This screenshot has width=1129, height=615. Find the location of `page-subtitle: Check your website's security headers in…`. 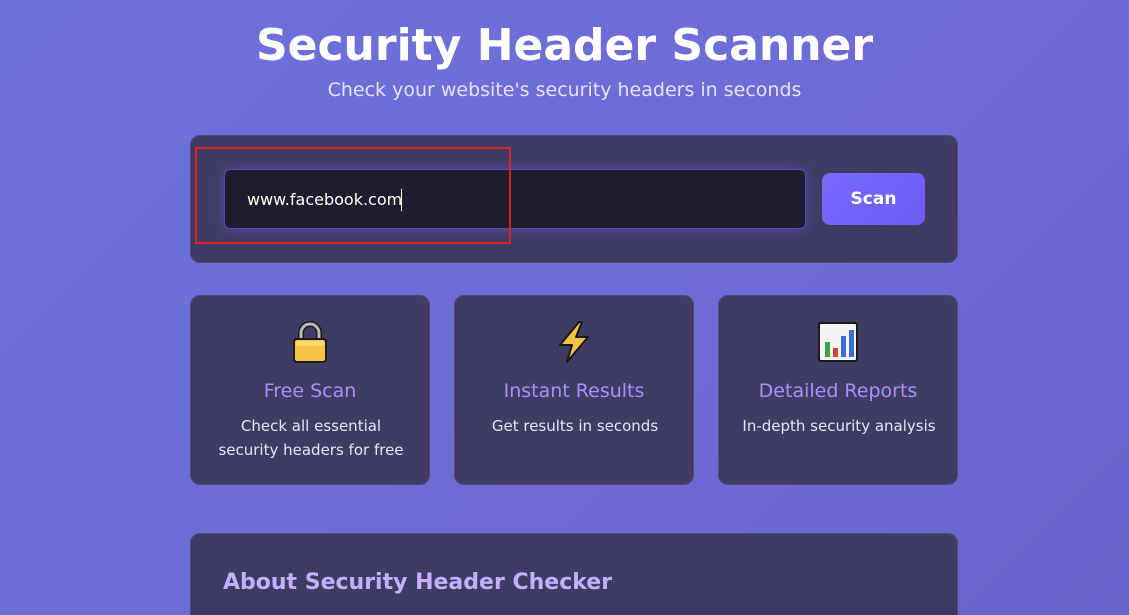

page-subtitle: Check your website's security headers in… is located at coordinates (564, 90).